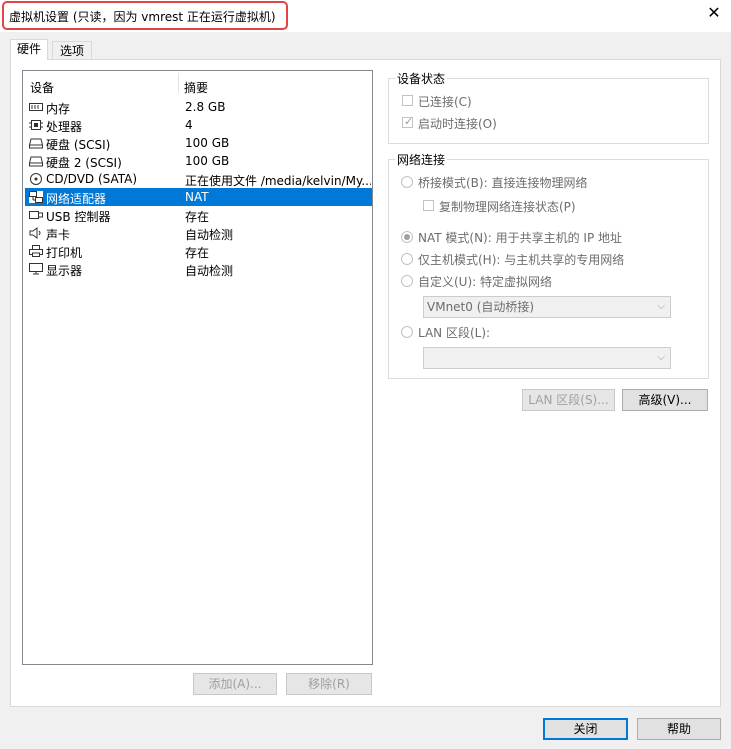  I want to click on device-summary: NAT, so click(197, 197).